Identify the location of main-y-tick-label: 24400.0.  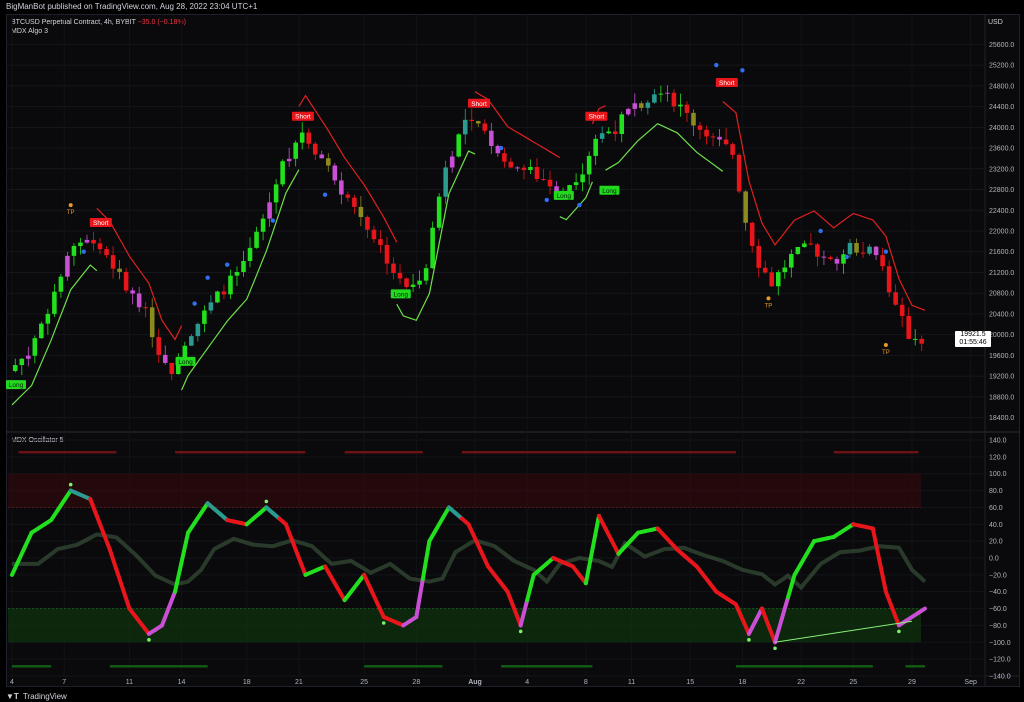
(1001, 107).